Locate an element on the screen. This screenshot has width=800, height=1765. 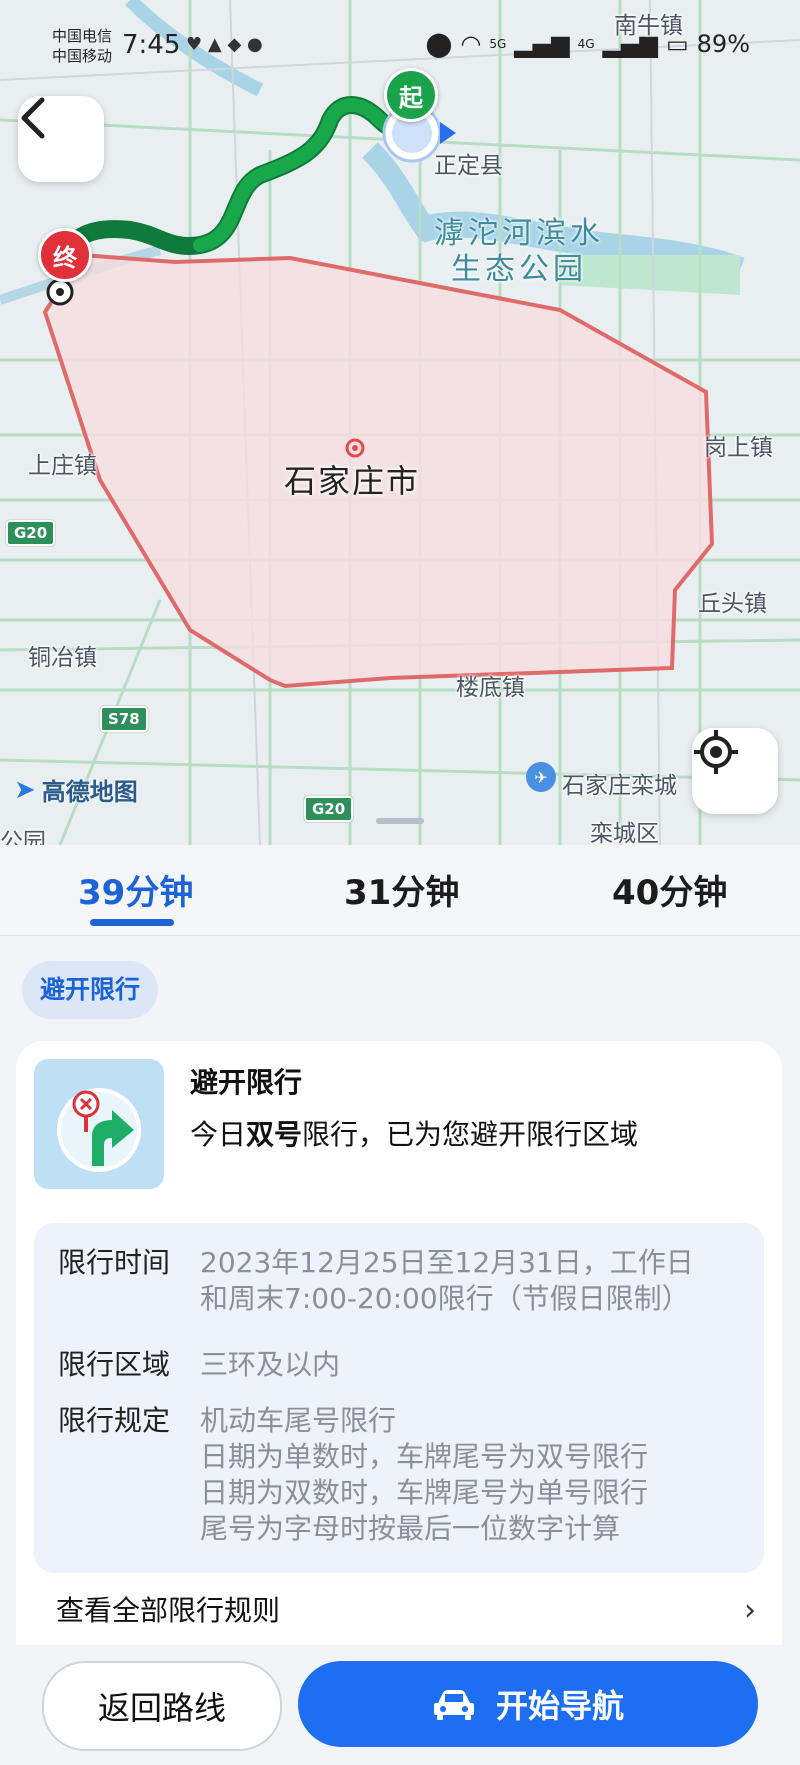
route-line-dark is located at coordinates (237, 185).